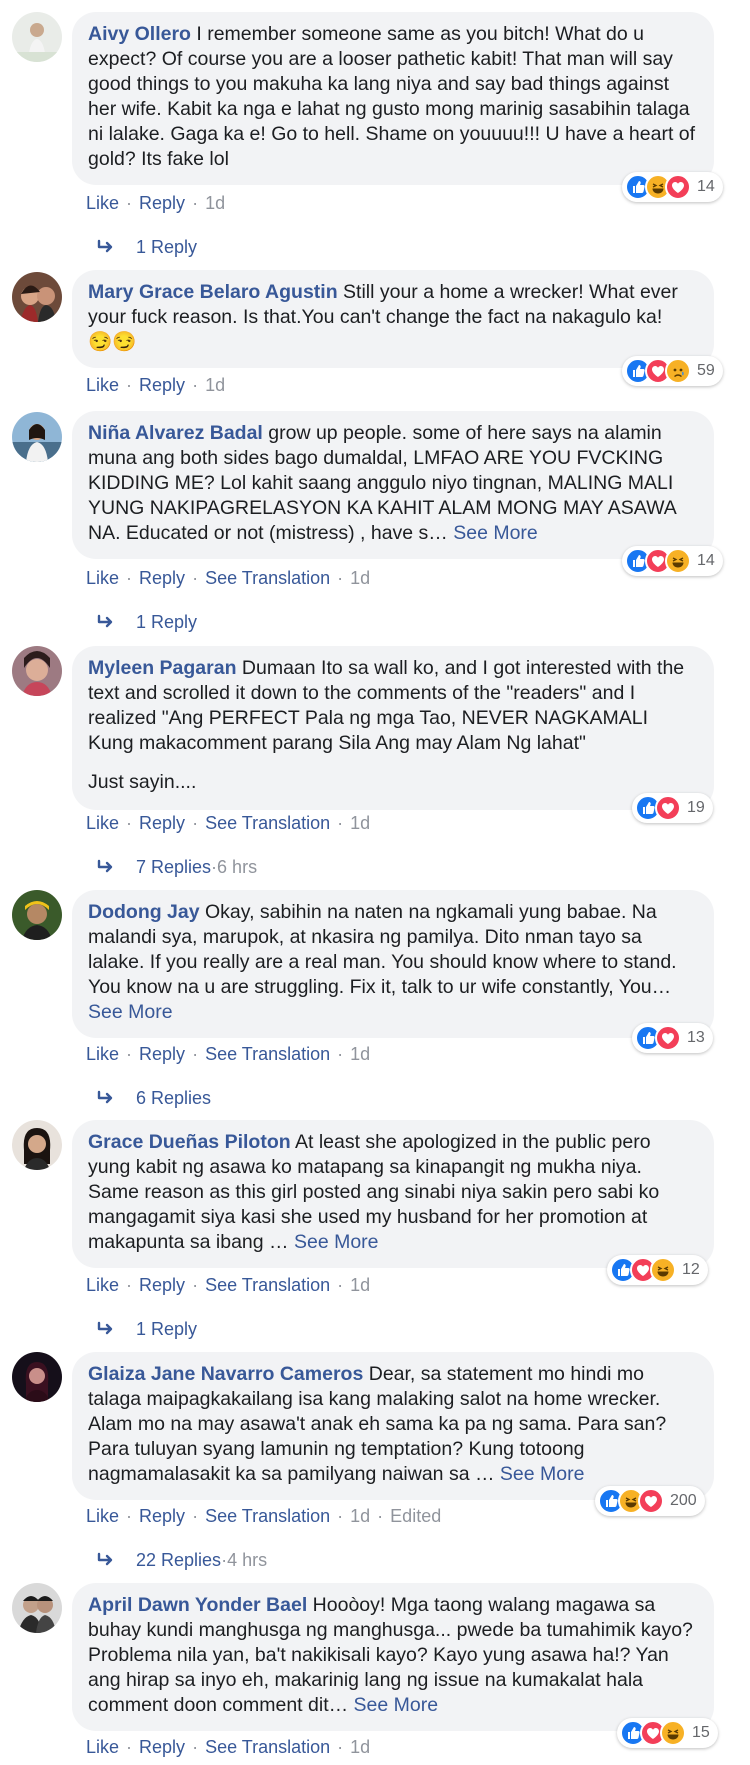  What do you see at coordinates (213, 292) in the screenshot?
I see `comment-author: Mary Grace Belaro Agustin` at bounding box center [213, 292].